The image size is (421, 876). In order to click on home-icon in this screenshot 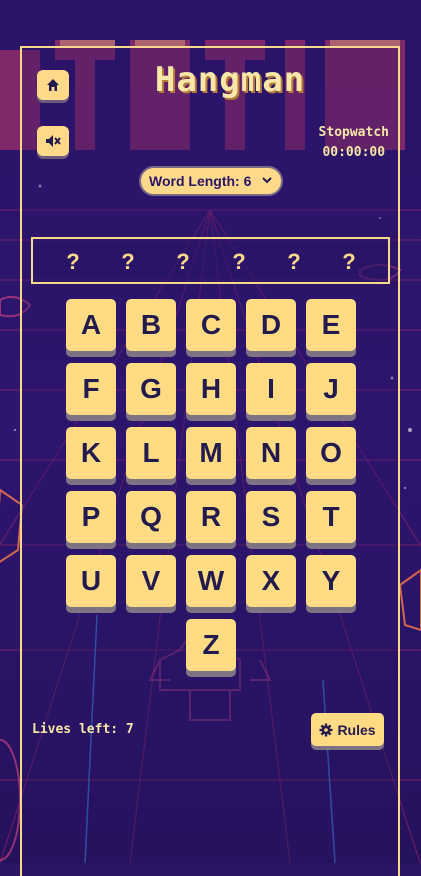, I will do `click(53, 85)`.